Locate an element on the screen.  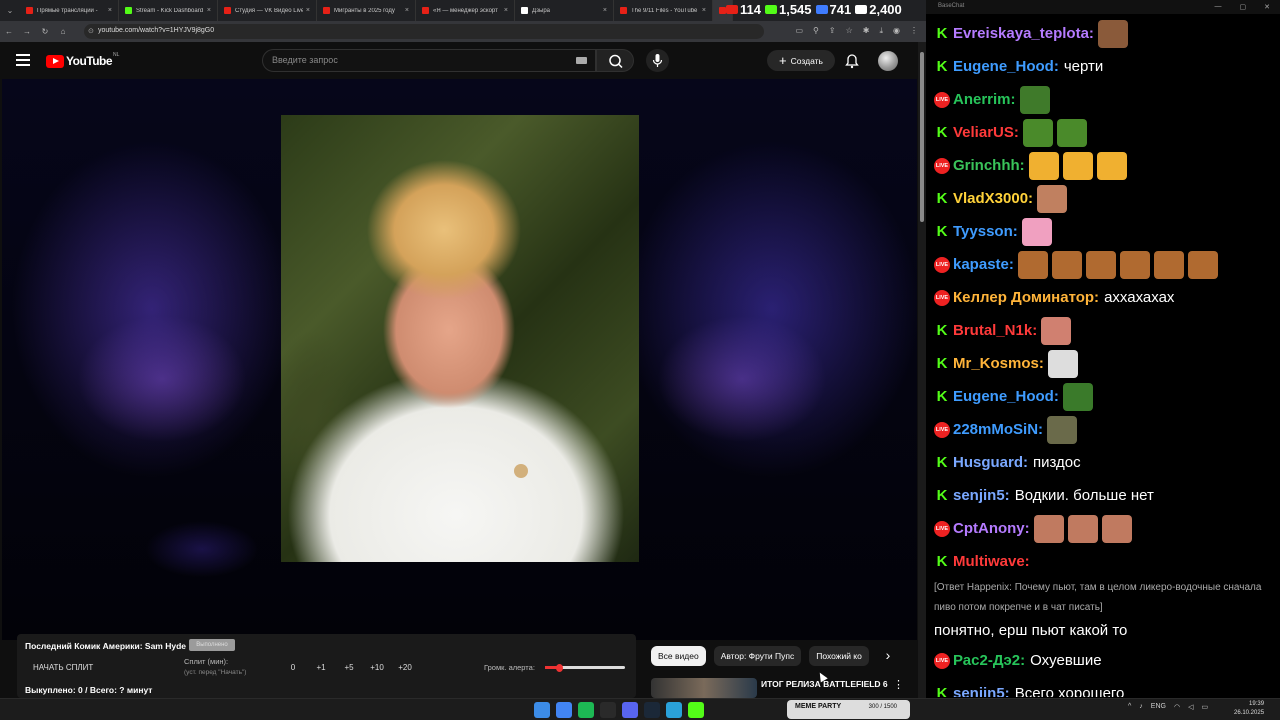
chat-username: kapaste: is located at coordinates (983, 264).